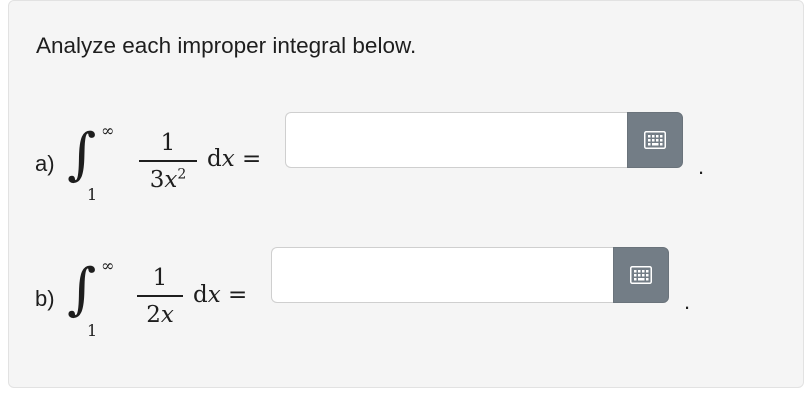  What do you see at coordinates (182, 174) in the screenshot?
I see `denominator-exponent: 2` at bounding box center [182, 174].